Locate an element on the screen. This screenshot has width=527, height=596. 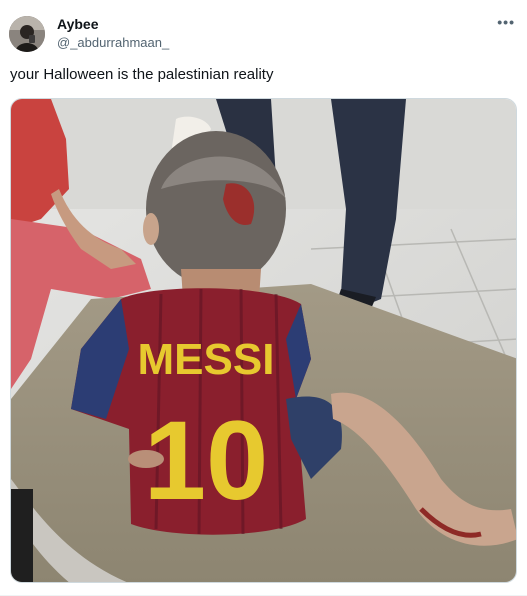
user-handle: @_abdurrahmaan_ is located at coordinates (113, 42).